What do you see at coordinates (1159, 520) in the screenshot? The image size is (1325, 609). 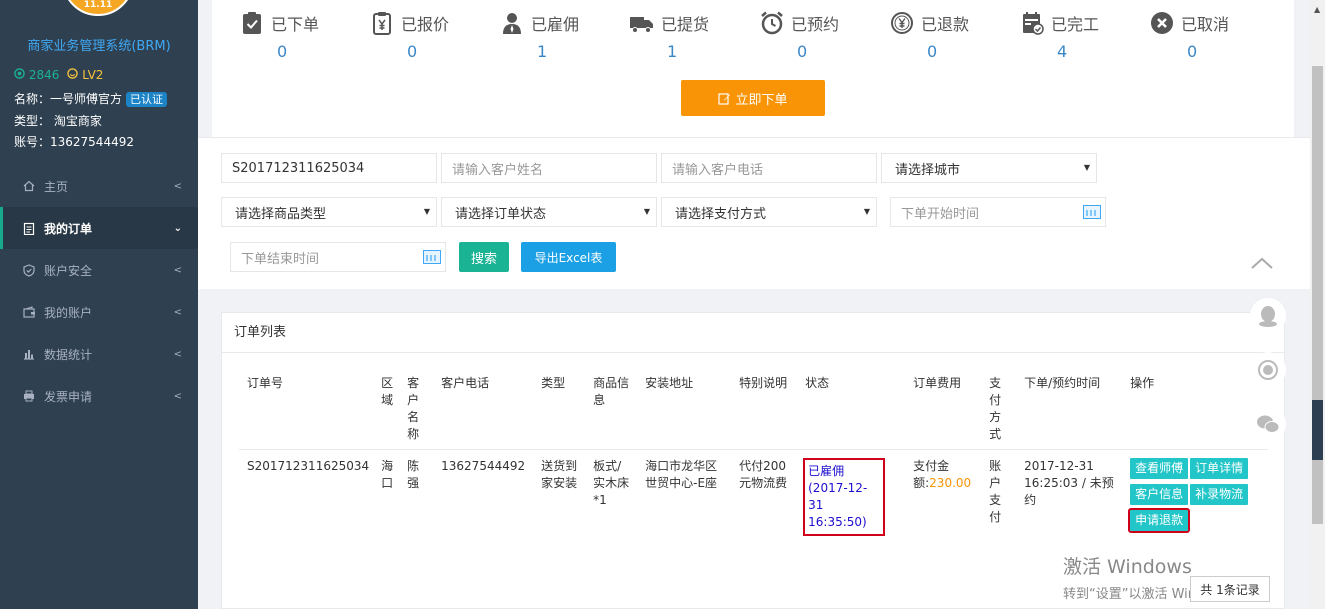 I see `request-refund-button: 申请退款` at bounding box center [1159, 520].